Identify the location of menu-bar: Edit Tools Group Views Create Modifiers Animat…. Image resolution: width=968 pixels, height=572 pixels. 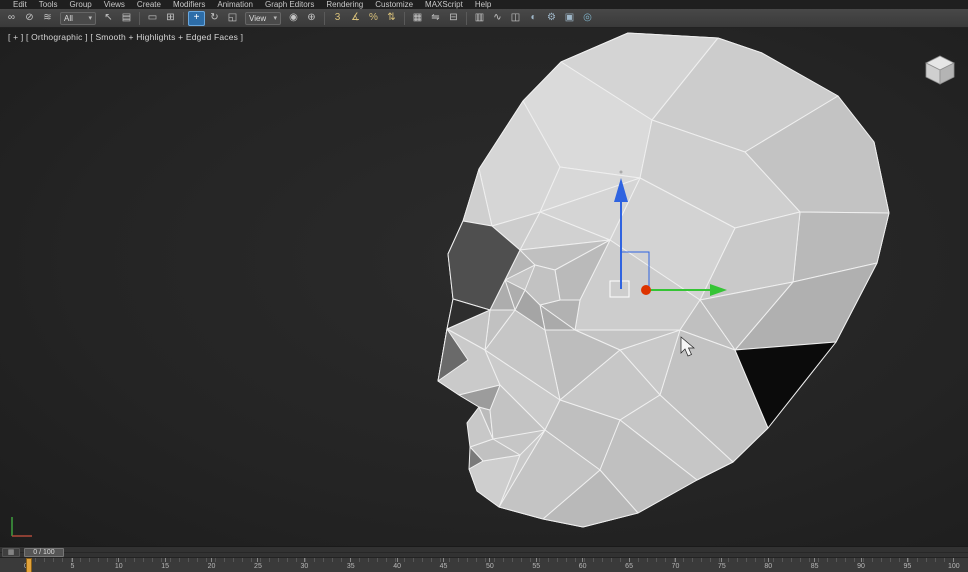
(484, 4).